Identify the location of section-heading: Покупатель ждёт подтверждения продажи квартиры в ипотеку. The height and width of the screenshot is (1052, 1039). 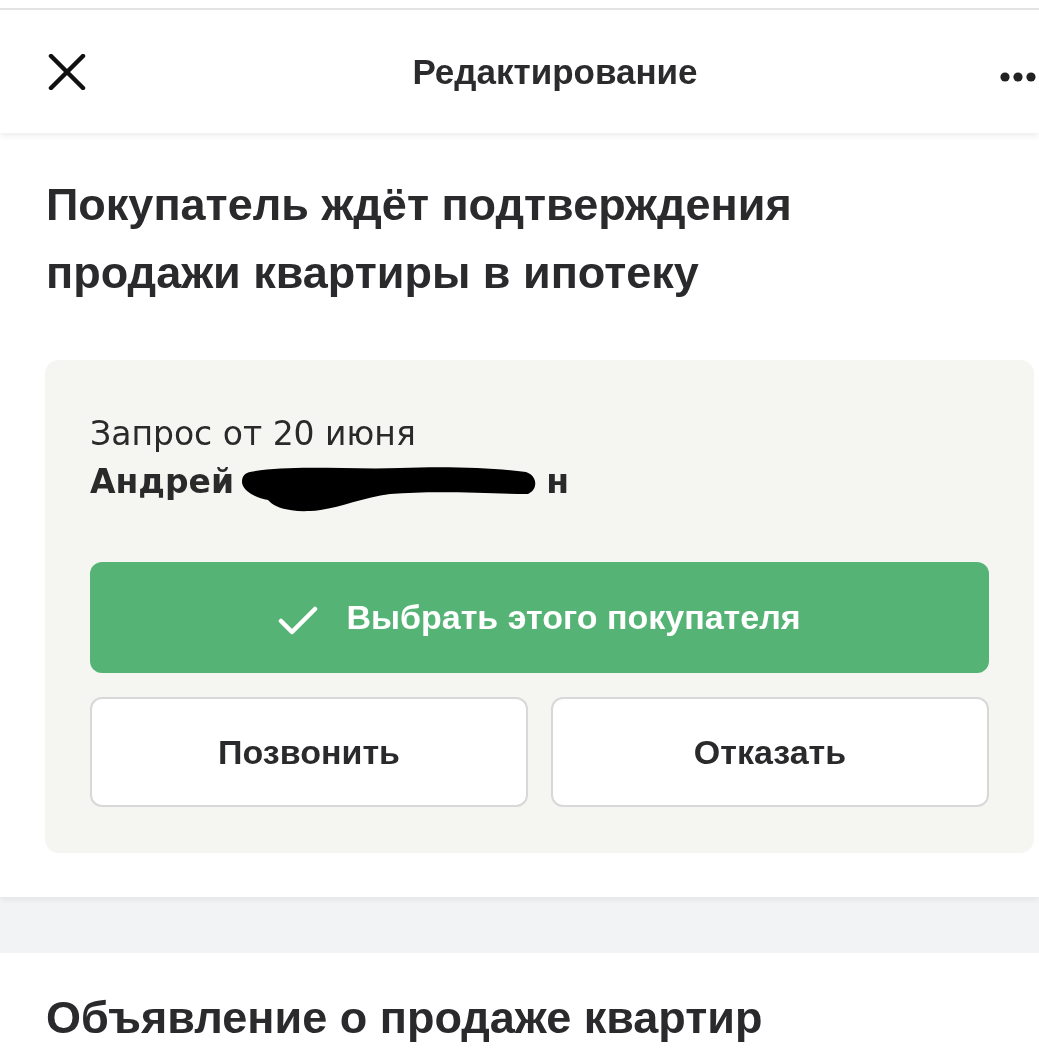
(419, 239).